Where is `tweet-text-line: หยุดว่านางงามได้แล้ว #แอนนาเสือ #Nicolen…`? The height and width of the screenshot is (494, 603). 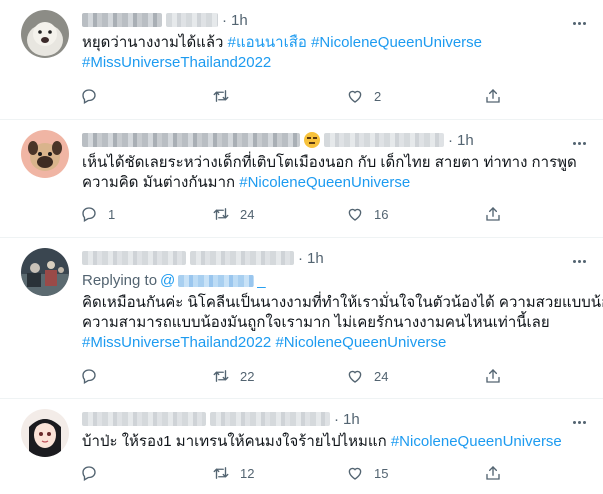
tweet-text-line: หยุดว่านางงามได้แล้ว #แอนนาเสือ #Nicolen… is located at coordinates (332, 43).